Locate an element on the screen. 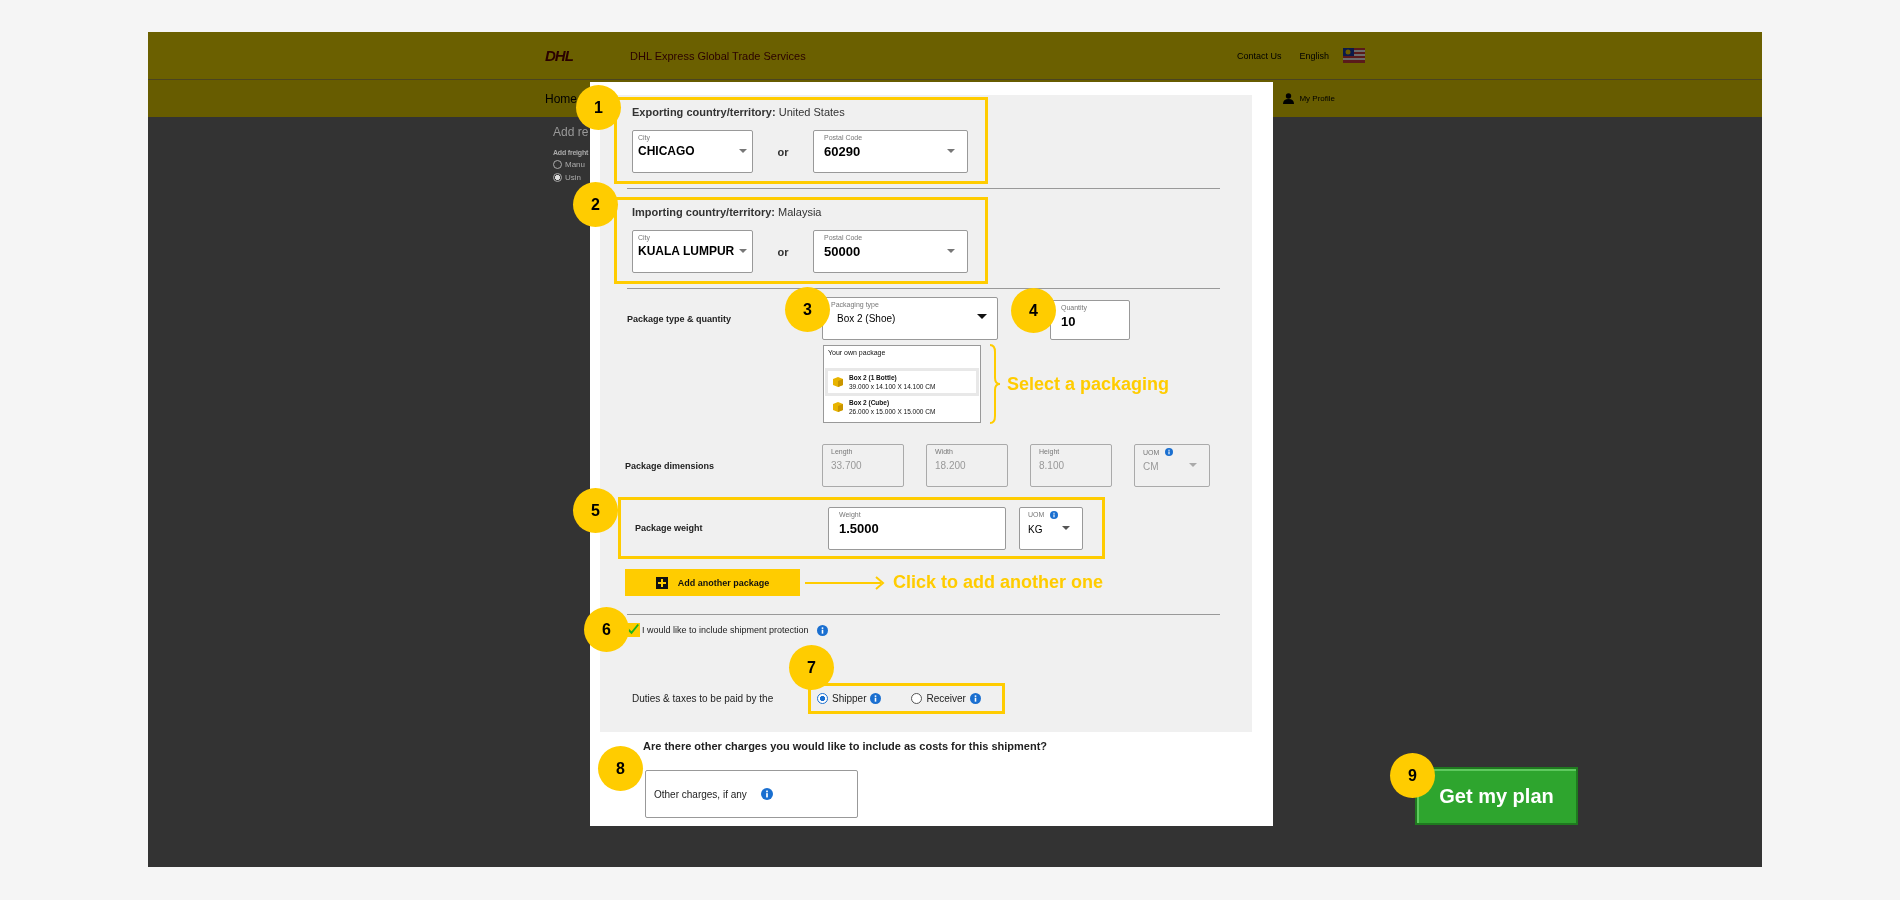 The height and width of the screenshot is (900, 1900). callout-text: Select a packaging is located at coordinates (1088, 384).